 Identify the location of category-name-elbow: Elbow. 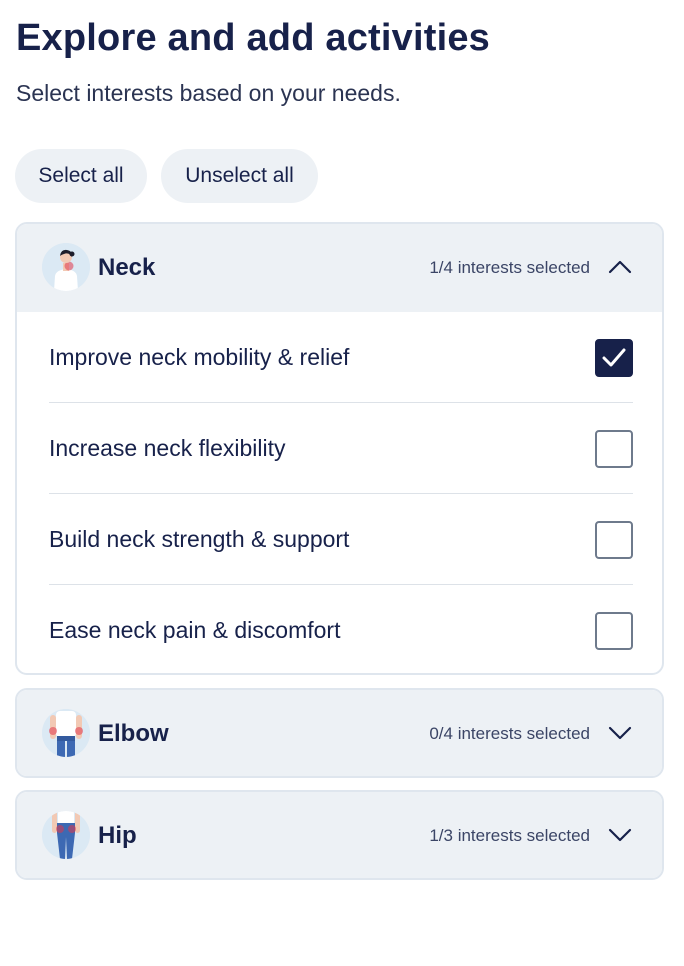
(133, 733).